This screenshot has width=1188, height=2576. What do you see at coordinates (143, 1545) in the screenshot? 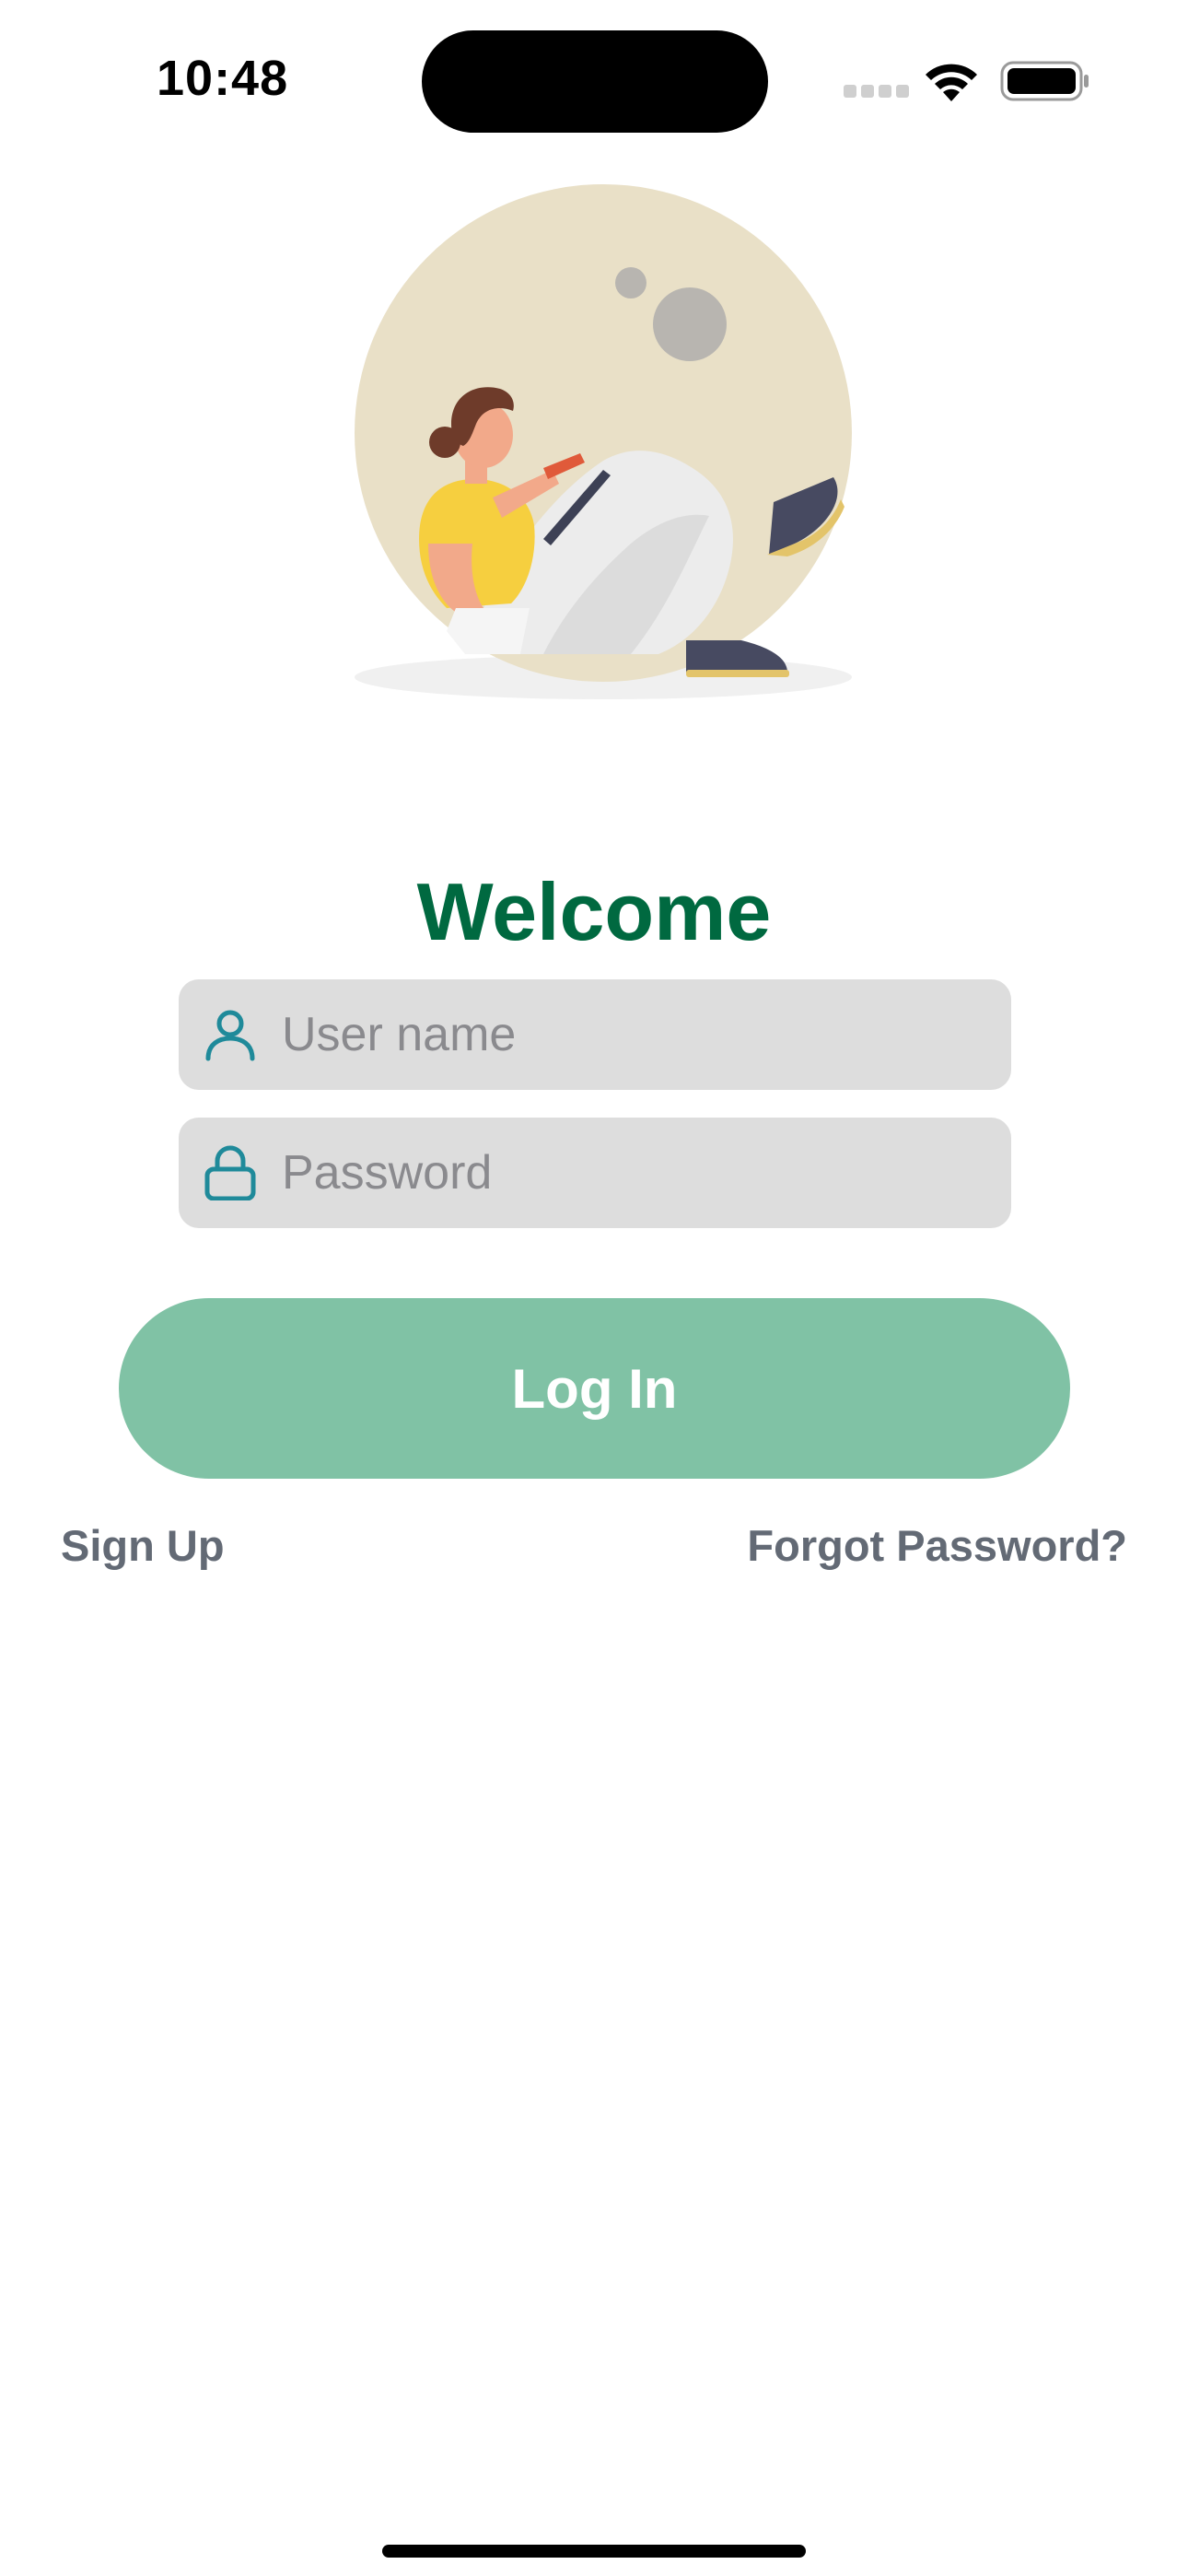
I see `sign-up-link: Sign Up` at bounding box center [143, 1545].